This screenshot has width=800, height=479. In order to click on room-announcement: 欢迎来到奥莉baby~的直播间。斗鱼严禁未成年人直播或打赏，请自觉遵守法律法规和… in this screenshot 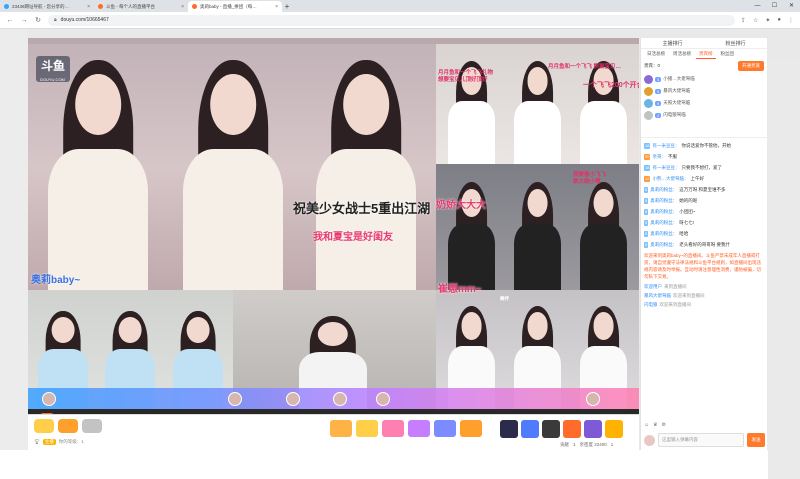, I will do `click(702, 266)`.